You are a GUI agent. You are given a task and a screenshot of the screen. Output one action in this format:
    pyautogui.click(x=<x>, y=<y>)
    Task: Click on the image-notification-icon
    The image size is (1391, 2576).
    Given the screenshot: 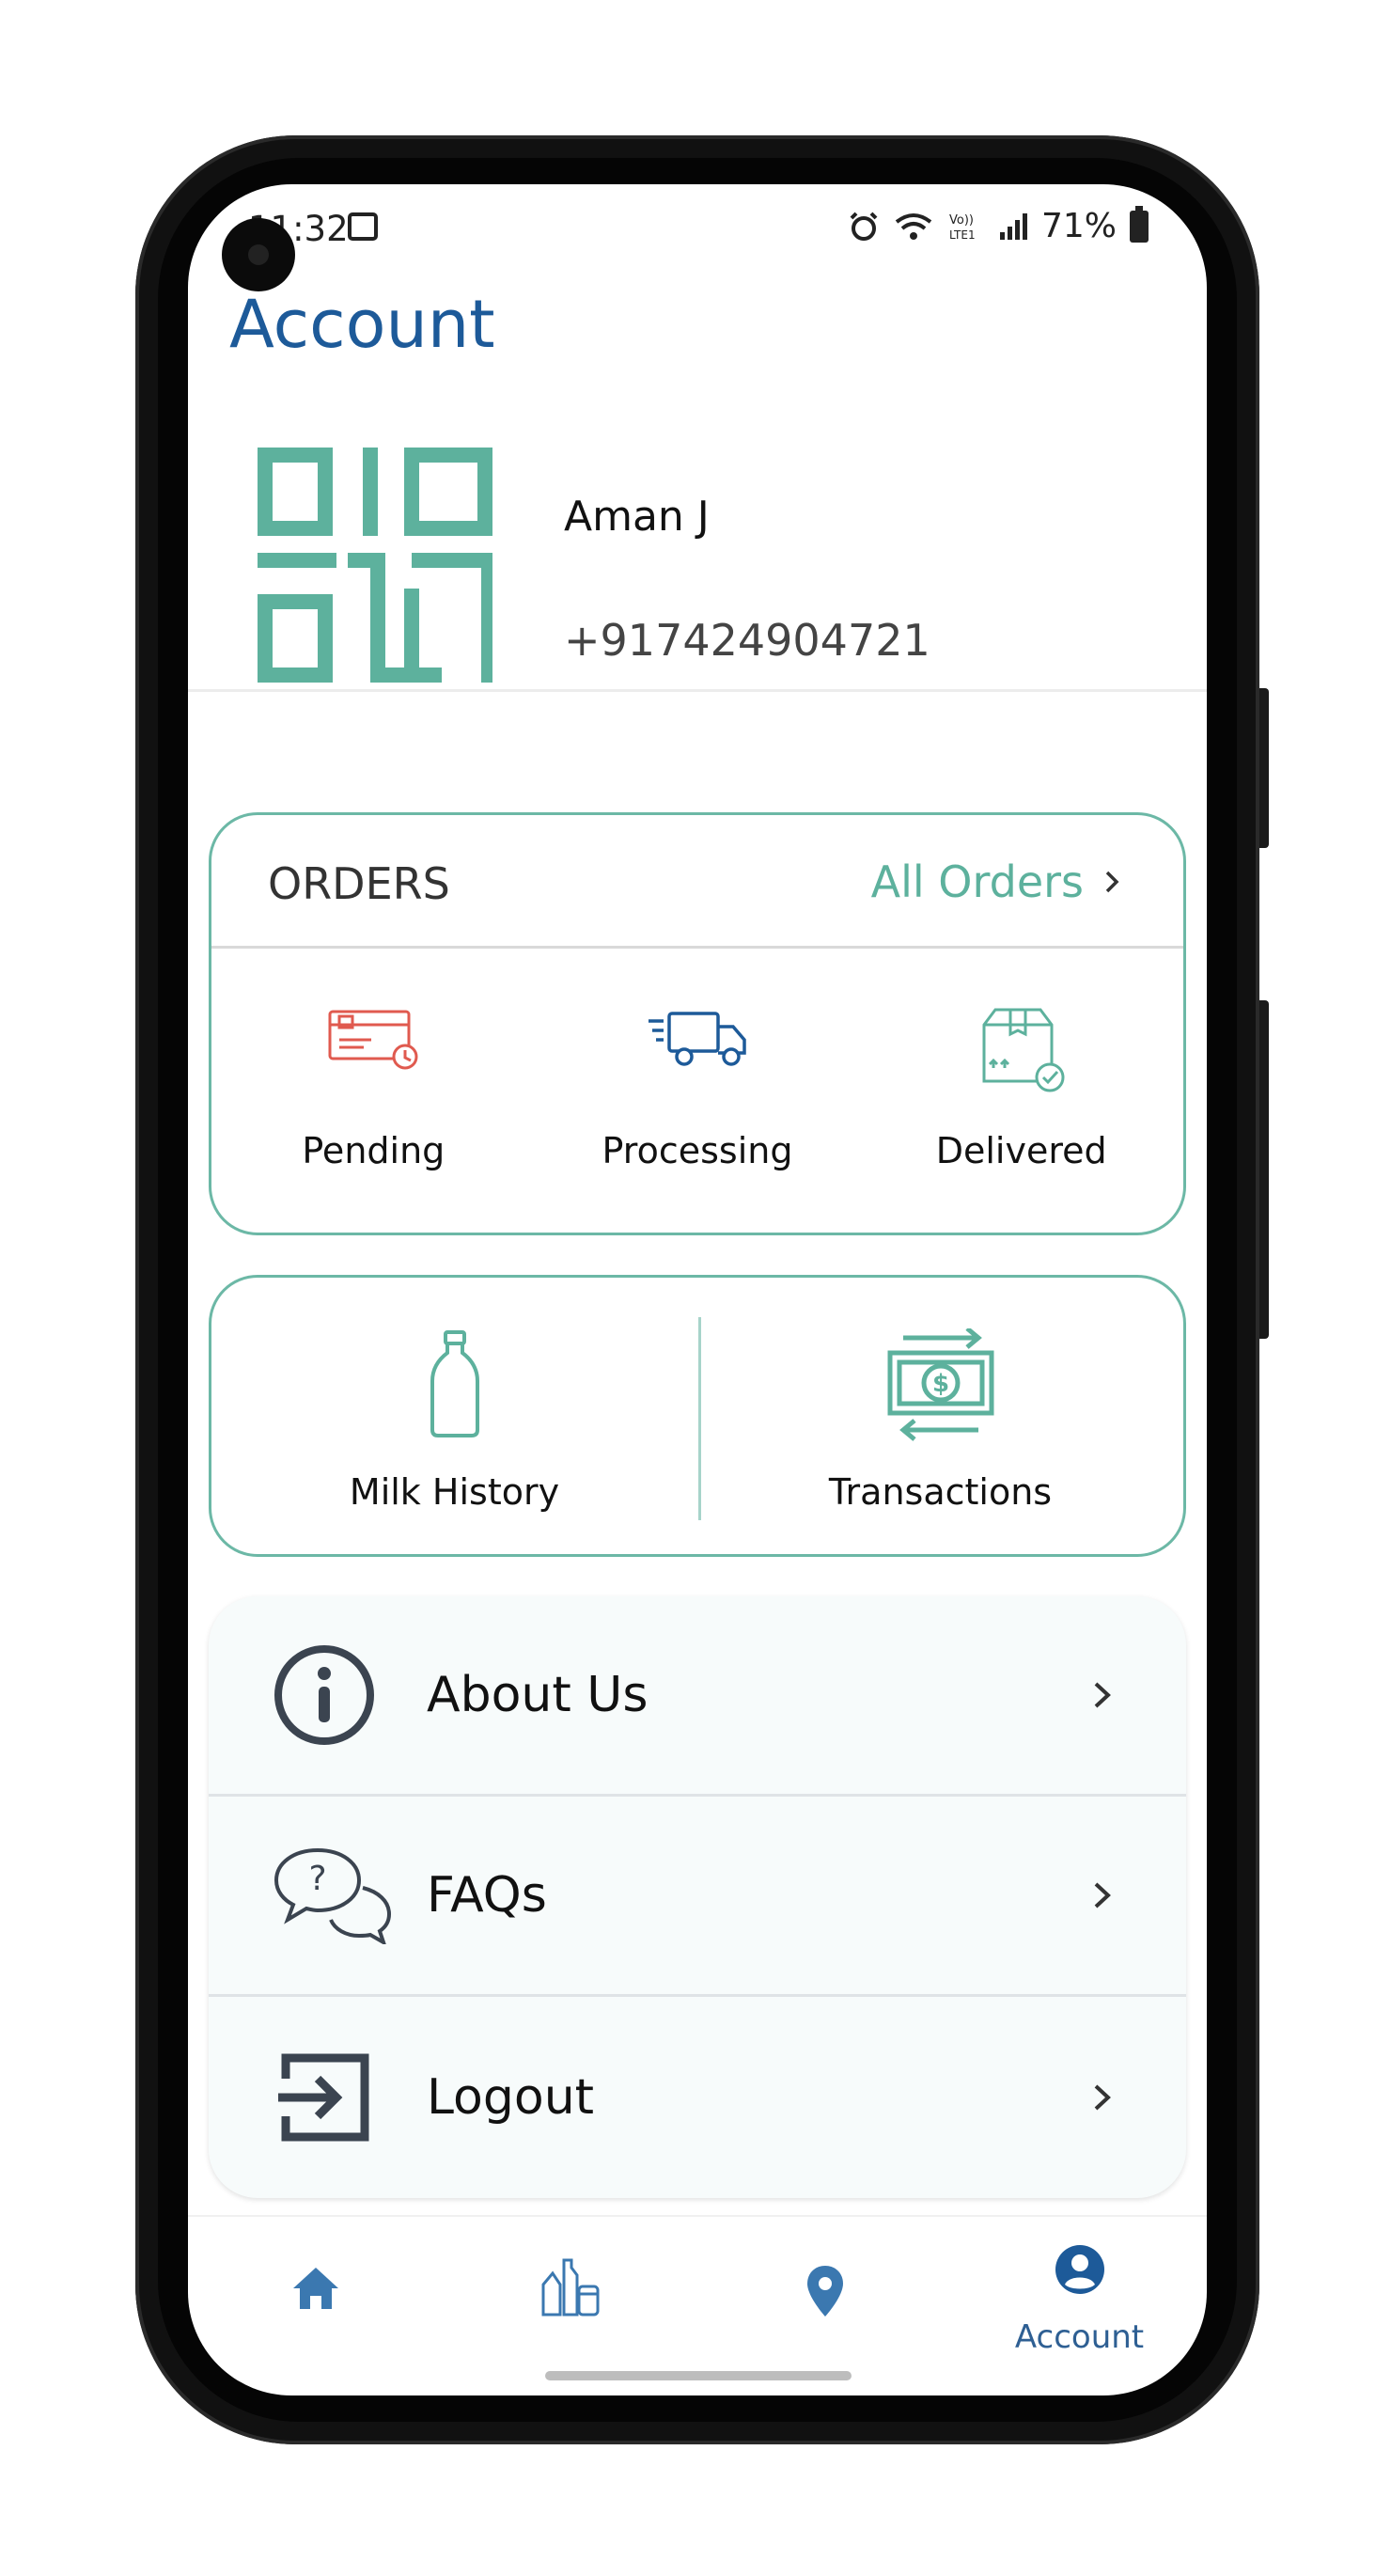 What is the action you would take?
    pyautogui.click(x=363, y=227)
    